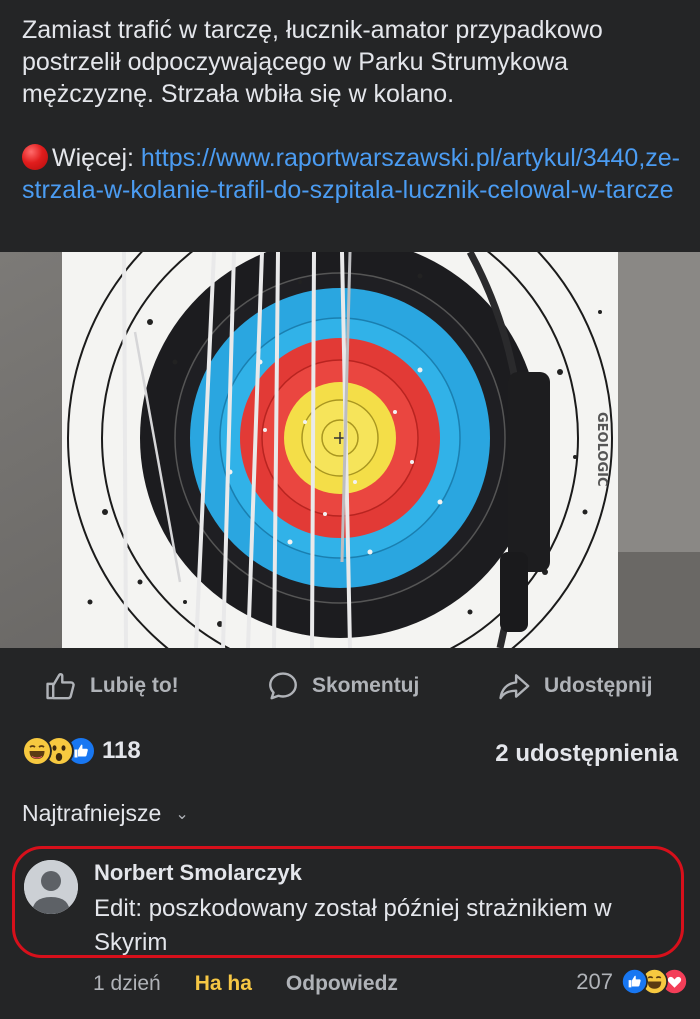 This screenshot has height=1019, width=700. Describe the element at coordinates (37, 751) in the screenshot. I see `haha-icon` at that location.